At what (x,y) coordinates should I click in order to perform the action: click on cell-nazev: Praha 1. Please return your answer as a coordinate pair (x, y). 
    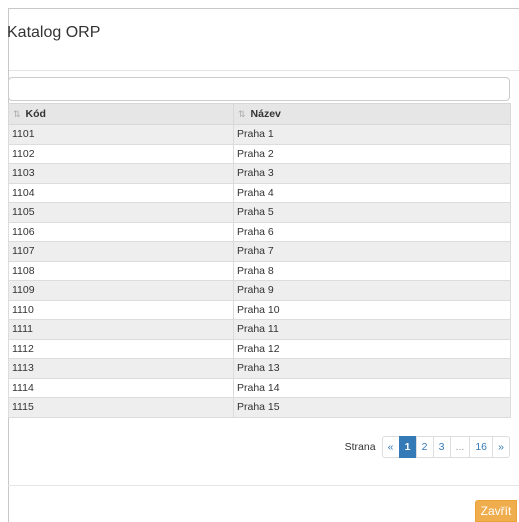
    Looking at the image, I should click on (372, 134).